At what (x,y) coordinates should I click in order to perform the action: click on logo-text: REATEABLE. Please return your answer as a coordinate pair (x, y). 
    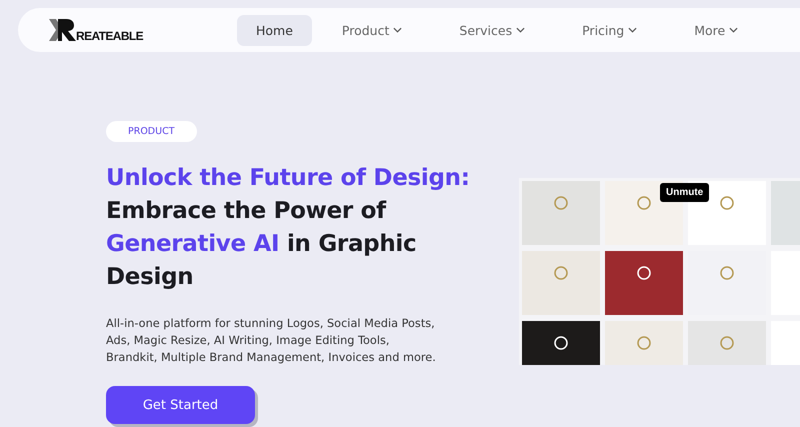
    Looking at the image, I should click on (110, 36).